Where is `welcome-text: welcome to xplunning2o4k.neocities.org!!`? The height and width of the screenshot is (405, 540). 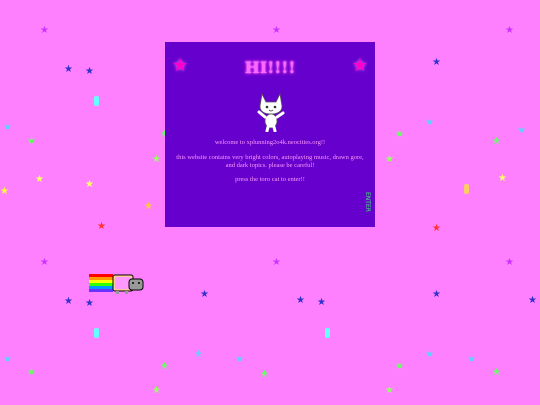 welcome-text: welcome to xplunning2o4k.neocities.org!! is located at coordinates (270, 142).